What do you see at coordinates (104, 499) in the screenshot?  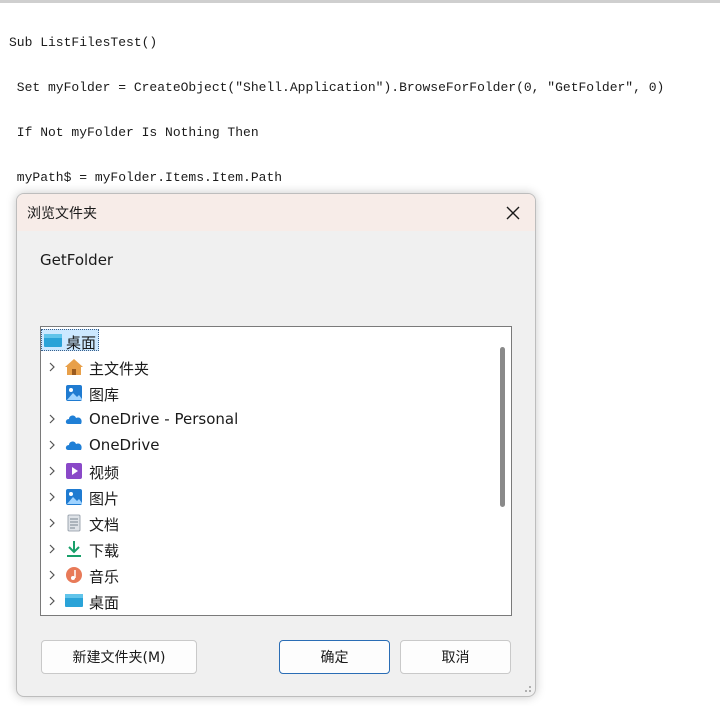 I see `tree-item-label: 图片` at bounding box center [104, 499].